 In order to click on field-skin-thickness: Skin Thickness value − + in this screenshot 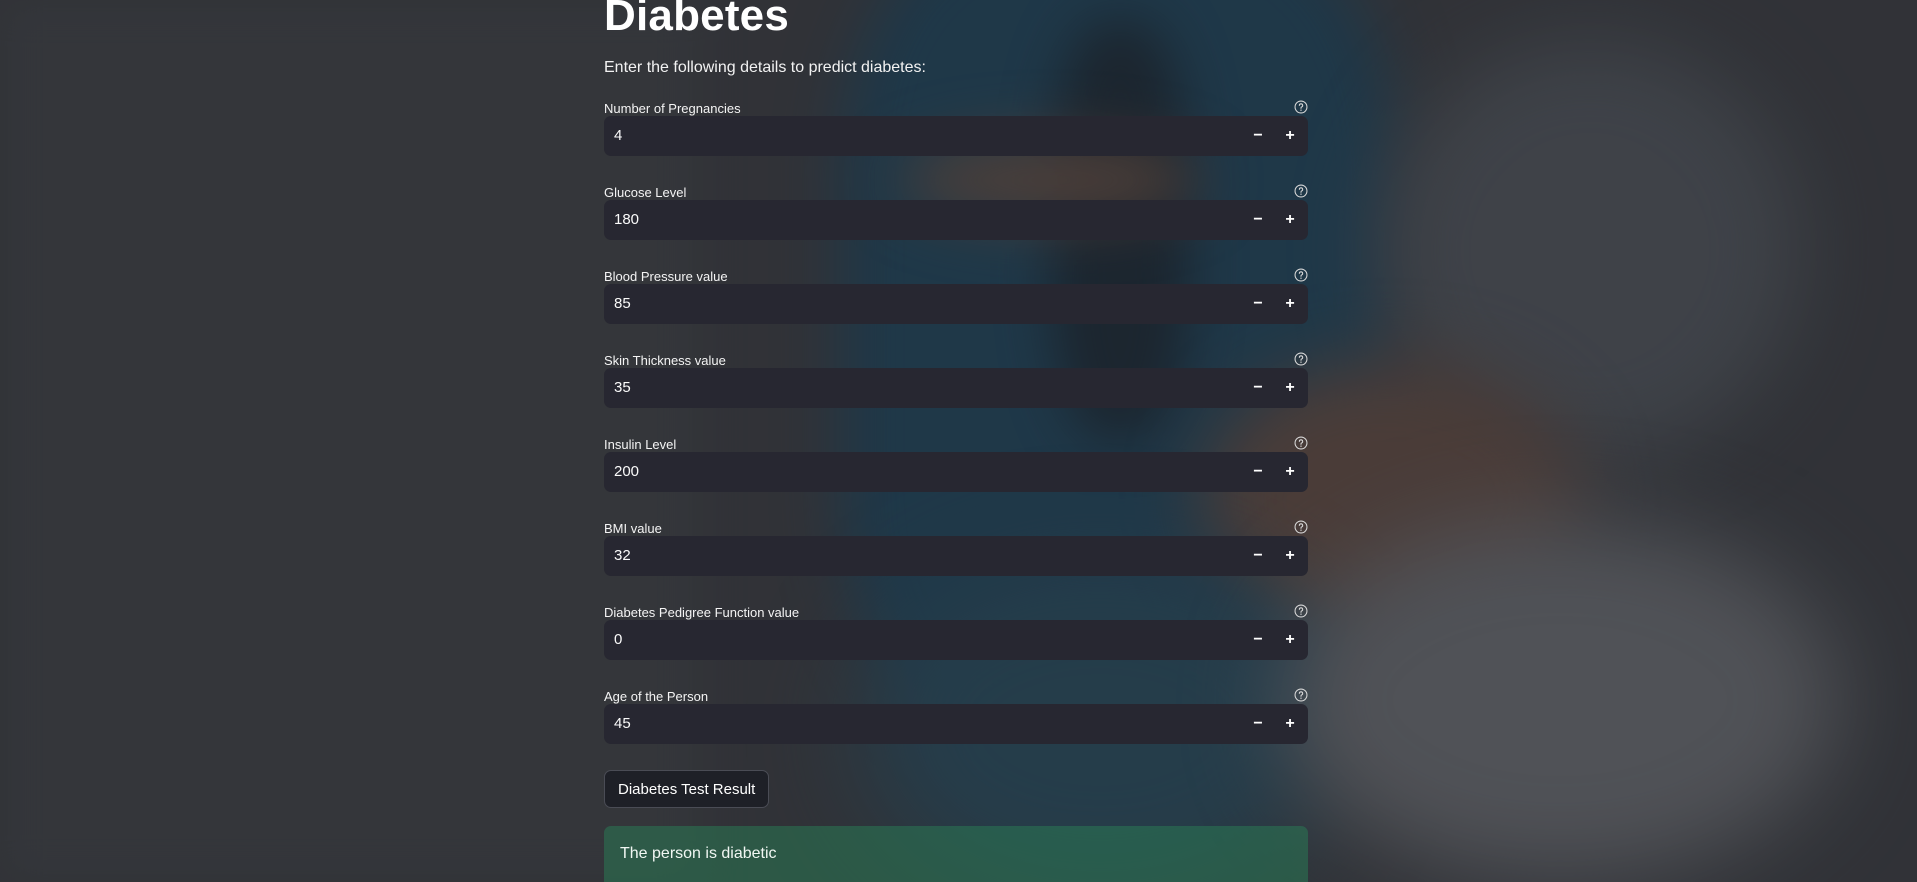, I will do `click(956, 387)`.